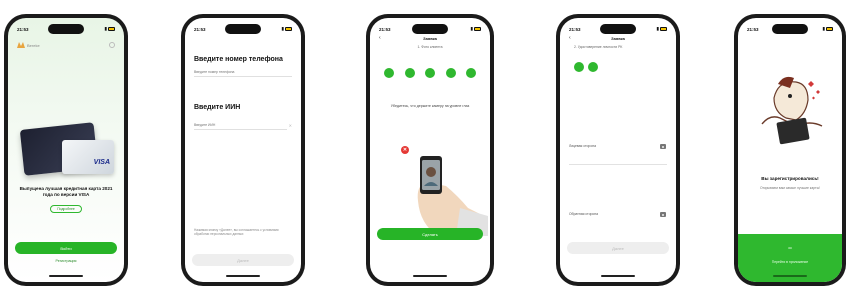 This screenshot has height=288, width=849. I want to click on capture-button: Сделать, so click(430, 234).